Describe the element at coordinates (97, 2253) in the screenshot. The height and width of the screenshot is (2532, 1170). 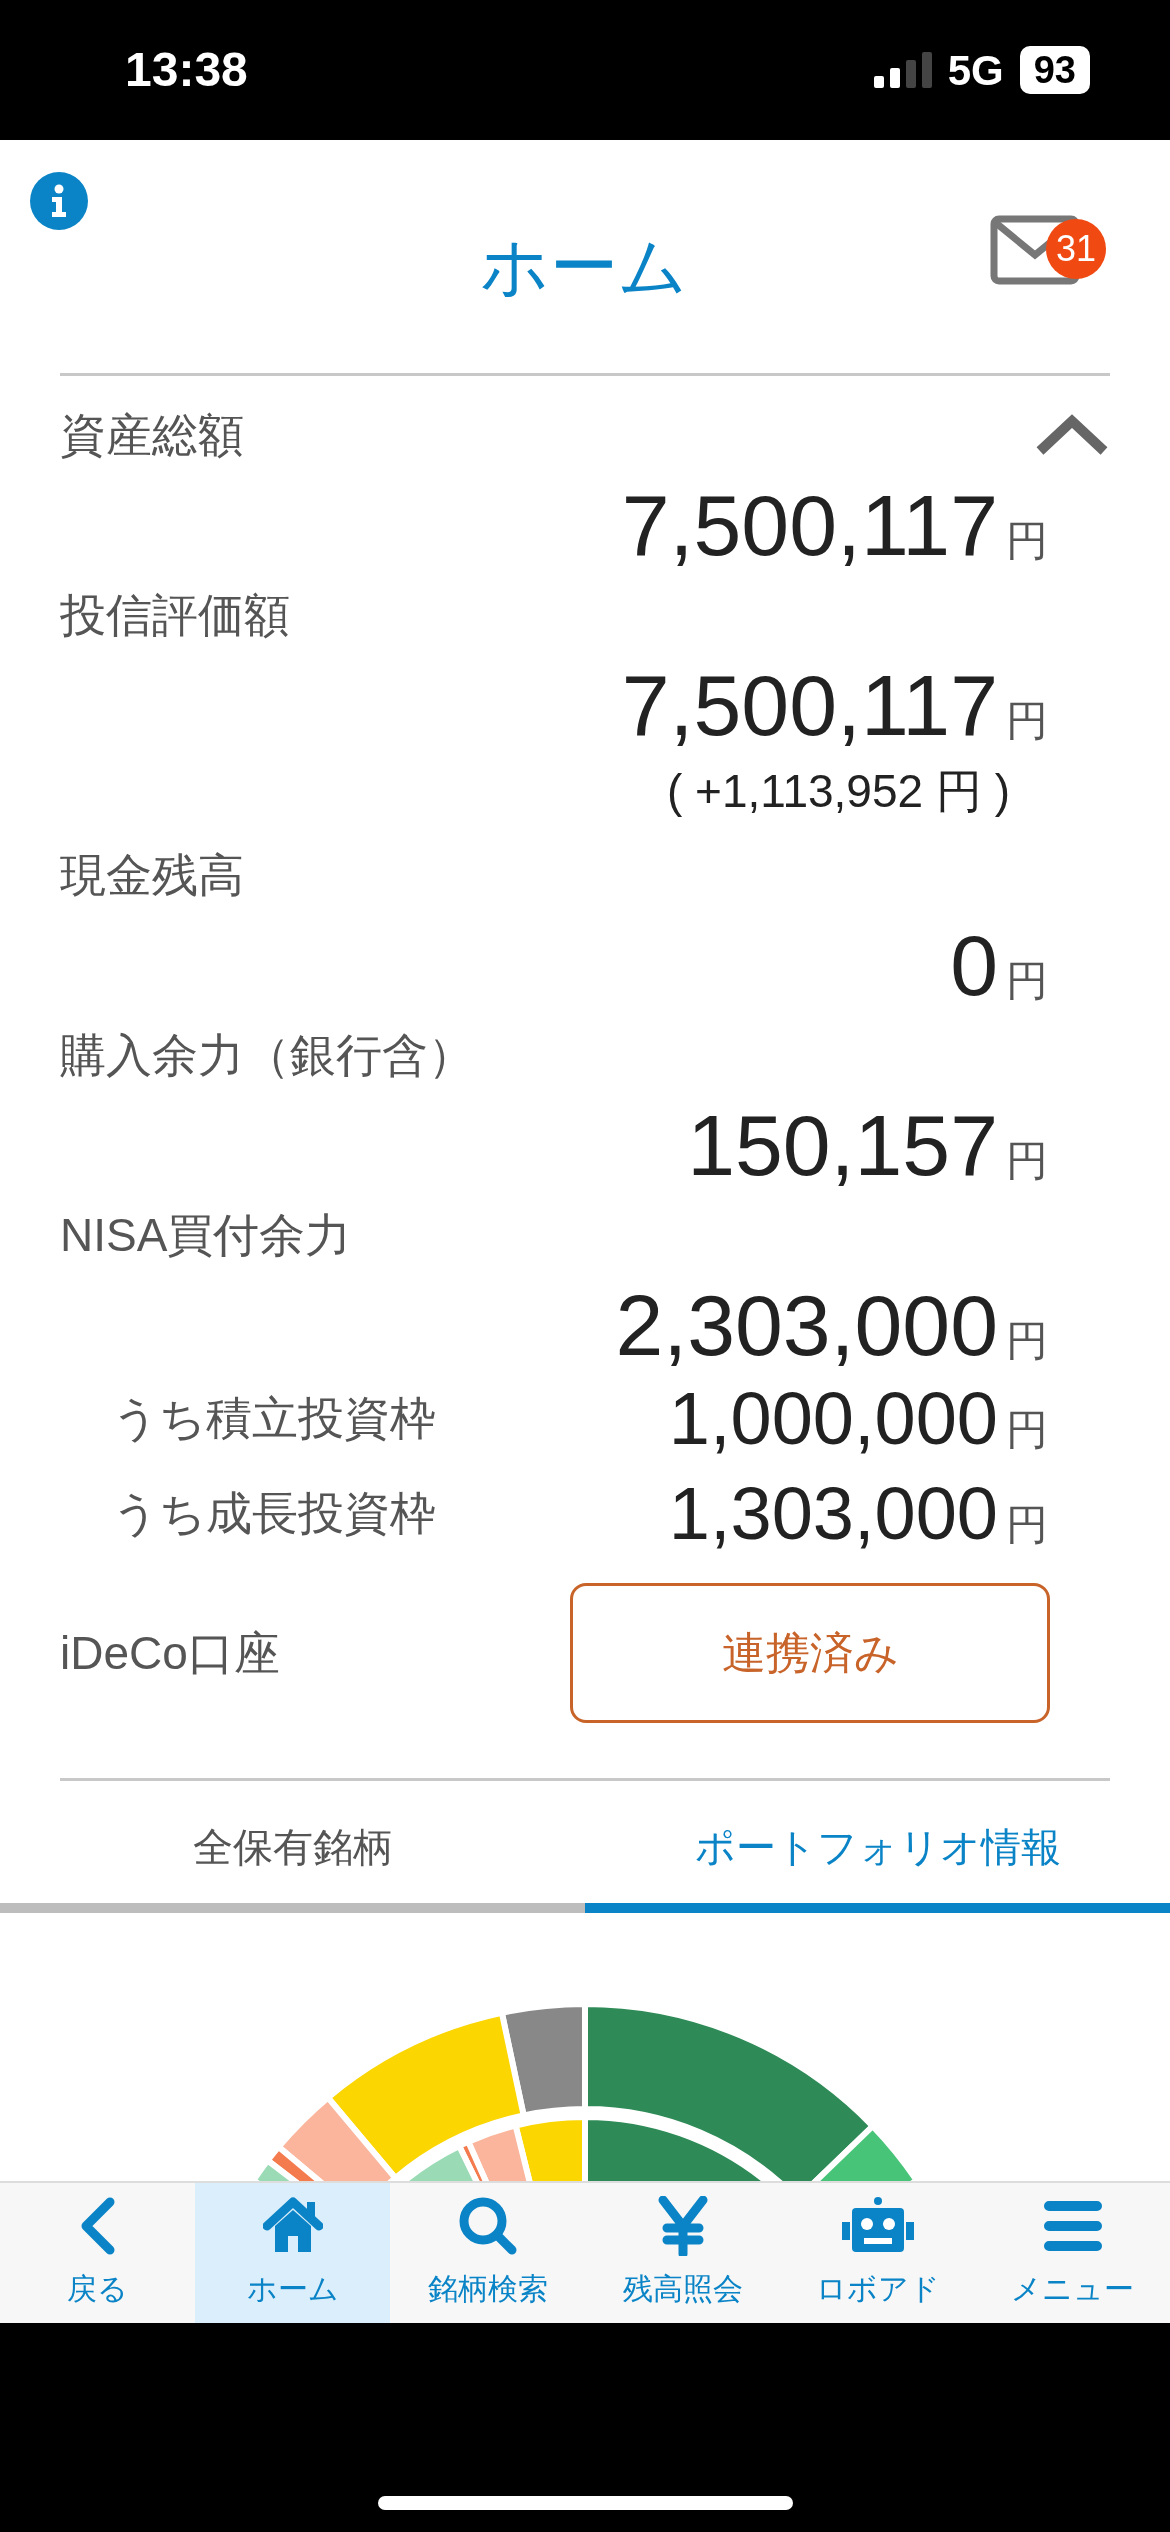
I see `nav-tab: 戻る` at that location.